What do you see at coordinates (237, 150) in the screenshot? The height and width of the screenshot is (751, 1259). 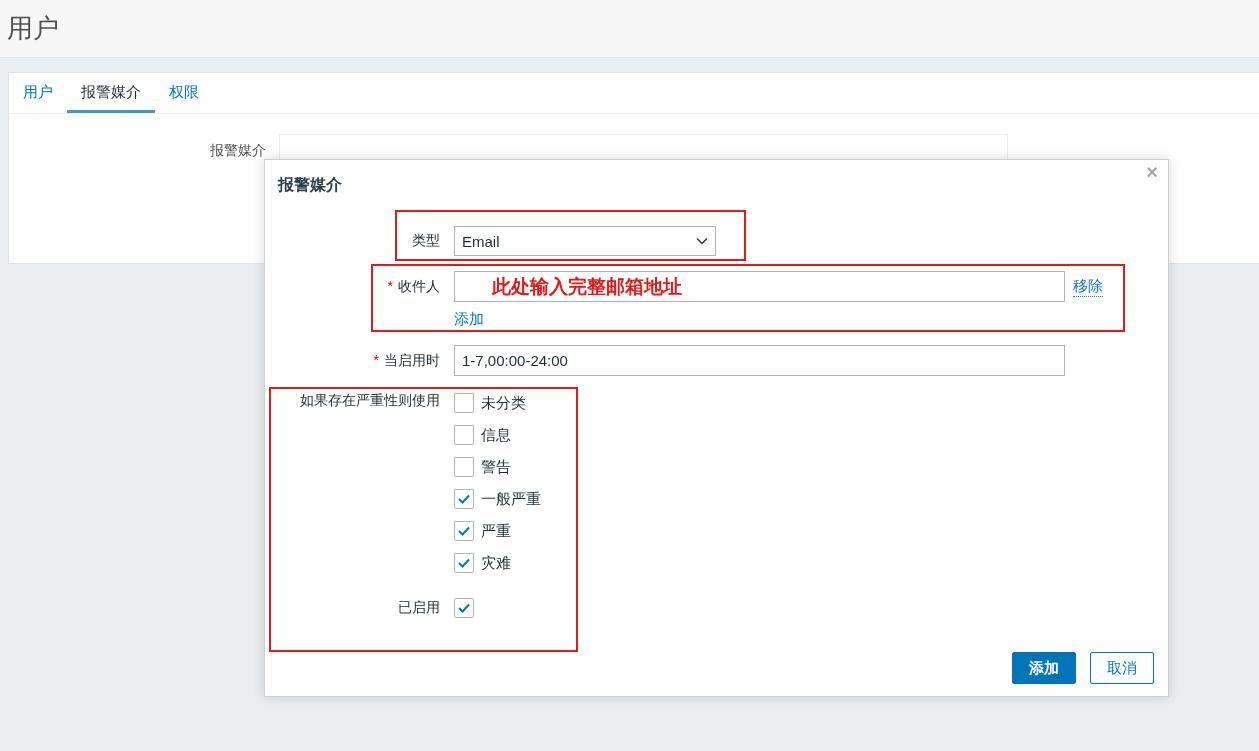 I see `field-label: 报警媒介` at bounding box center [237, 150].